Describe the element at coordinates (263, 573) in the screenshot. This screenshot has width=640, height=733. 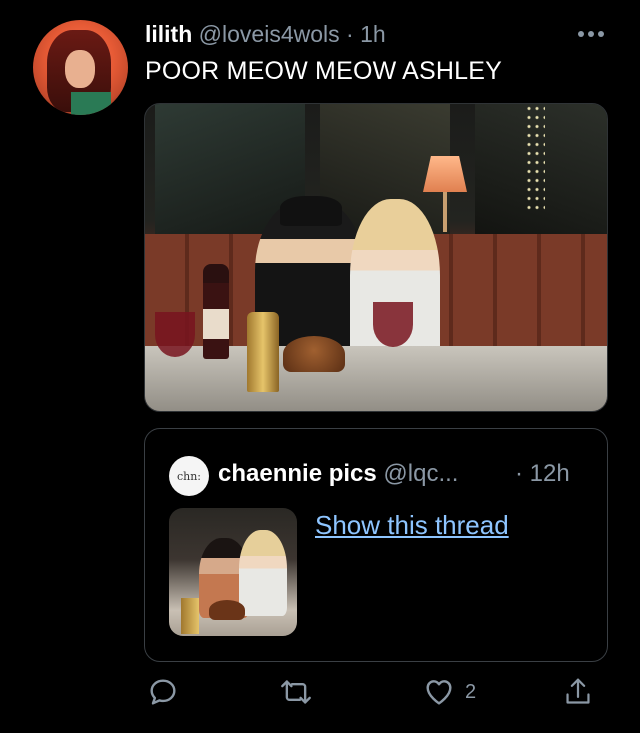
I see `thumb-person-right` at that location.